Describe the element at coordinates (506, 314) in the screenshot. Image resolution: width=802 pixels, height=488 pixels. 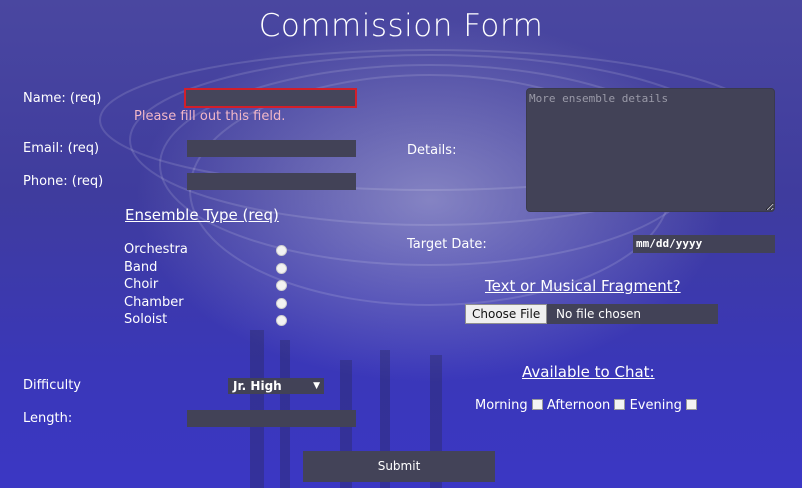
I see `choose-file-button: Choose File` at that location.